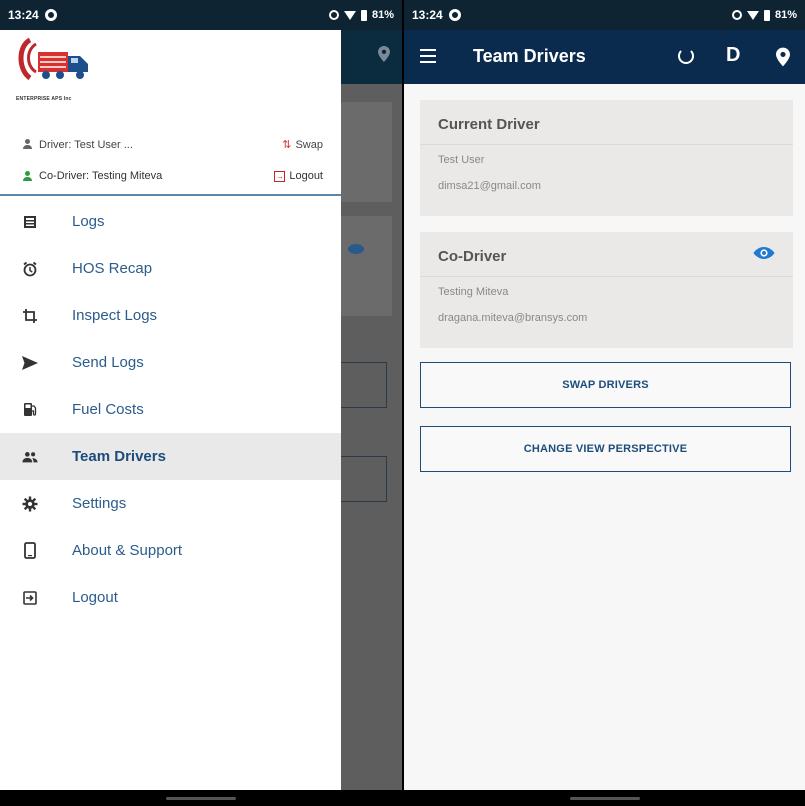 This screenshot has width=805, height=806. I want to click on menu-icon, so click(428, 56).